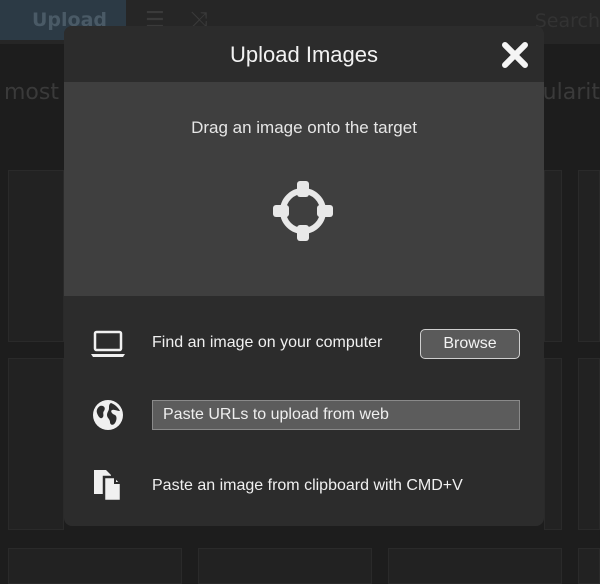  What do you see at coordinates (304, 127) in the screenshot?
I see `drop-zone-text: Drag an image onto the target` at bounding box center [304, 127].